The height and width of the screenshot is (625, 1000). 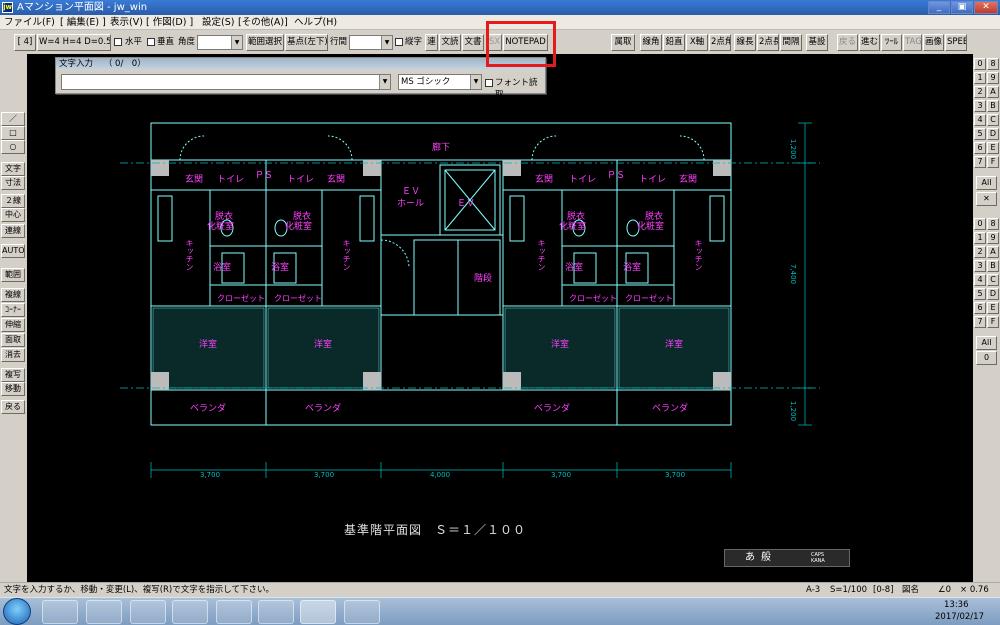 I want to click on clock-date: 2017/02/17, so click(x=959, y=617).